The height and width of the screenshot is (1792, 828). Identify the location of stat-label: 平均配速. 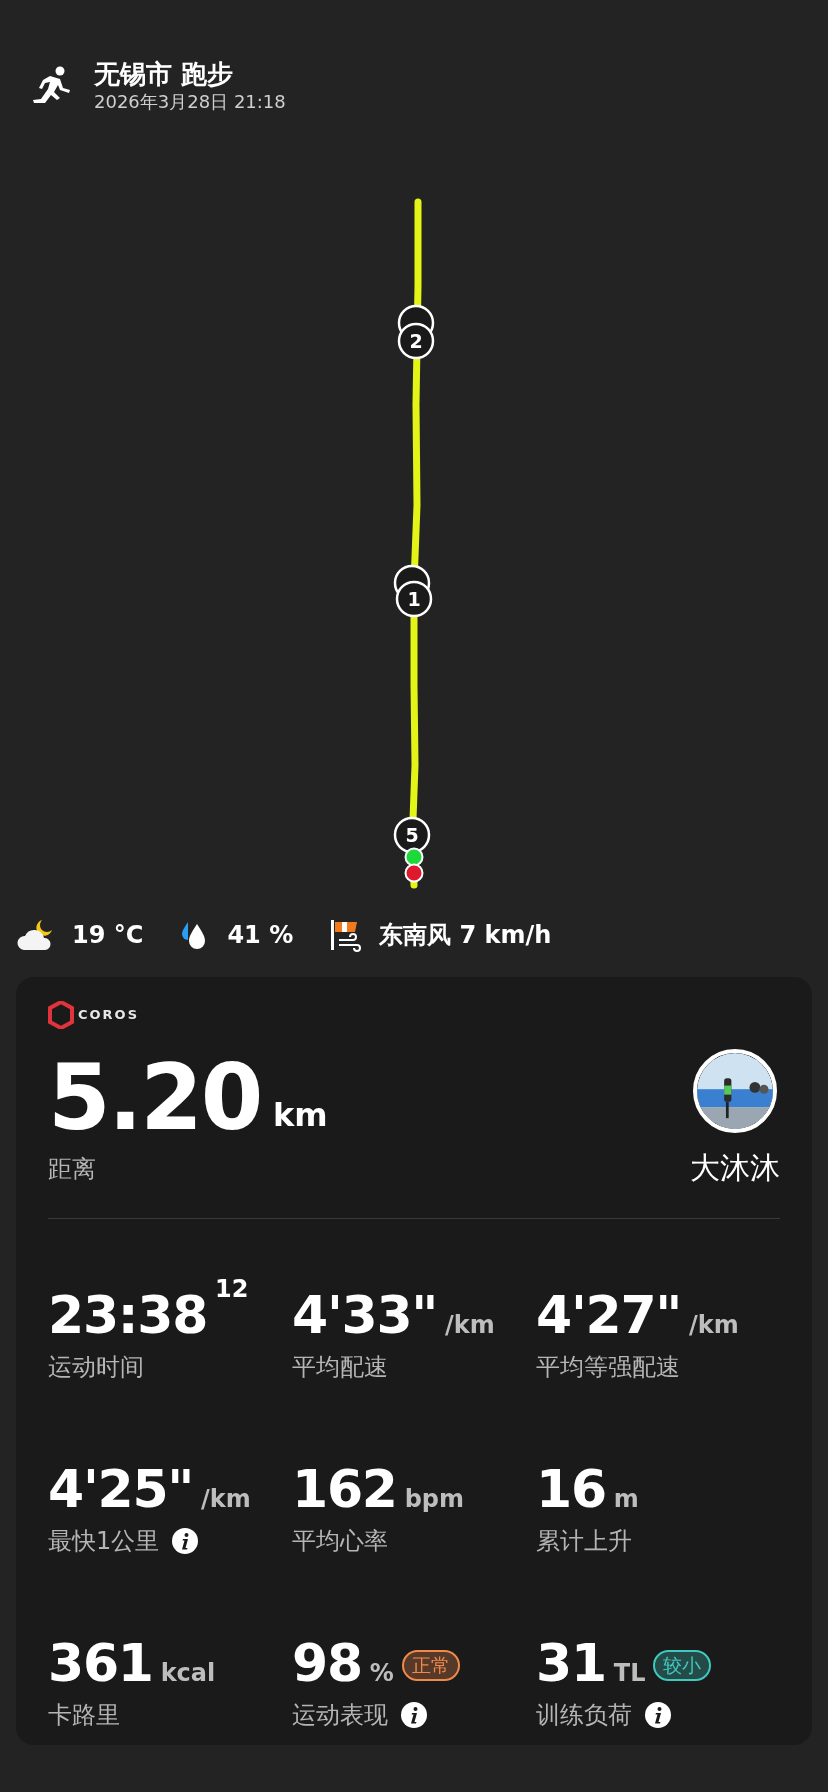
(340, 1367).